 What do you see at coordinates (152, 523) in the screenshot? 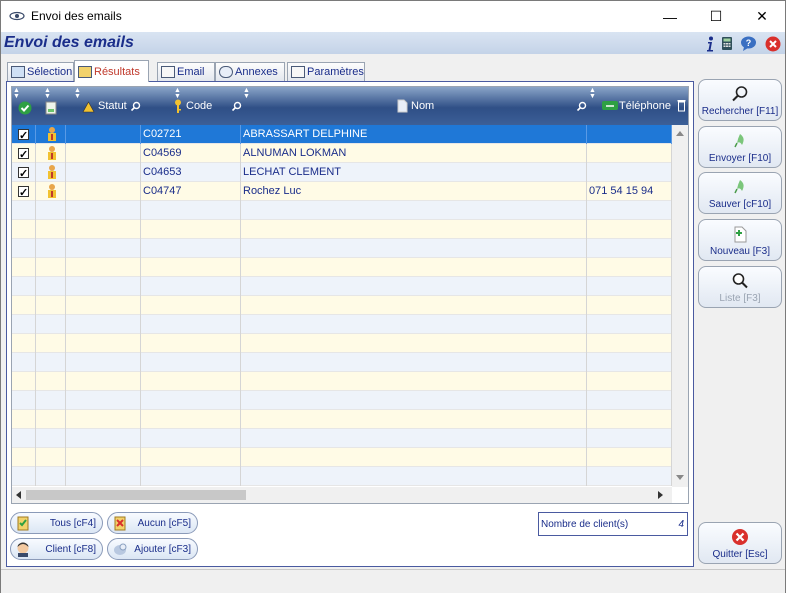
I see `aucun-button: Aucun [cF5]` at bounding box center [152, 523].